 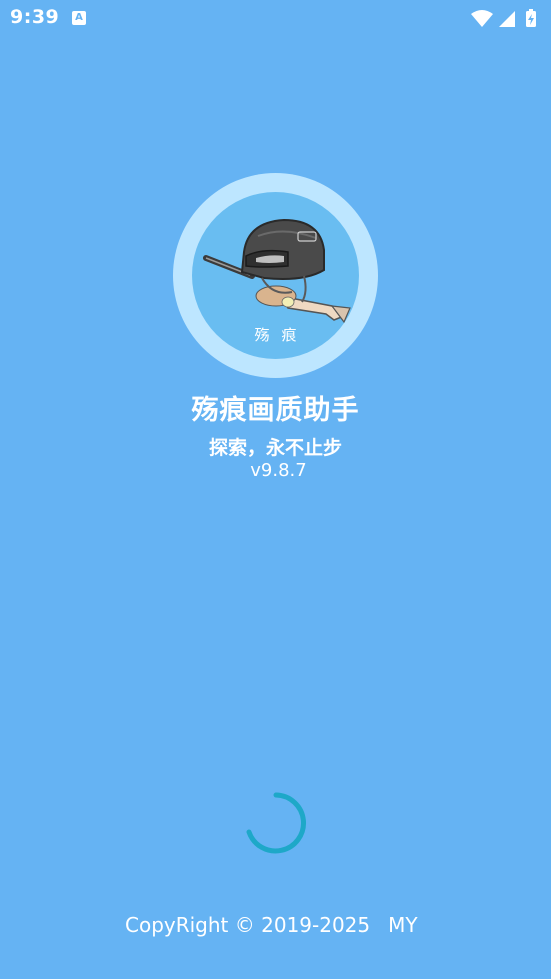 I want to click on app-logo: 殇痕, so click(x=275, y=275).